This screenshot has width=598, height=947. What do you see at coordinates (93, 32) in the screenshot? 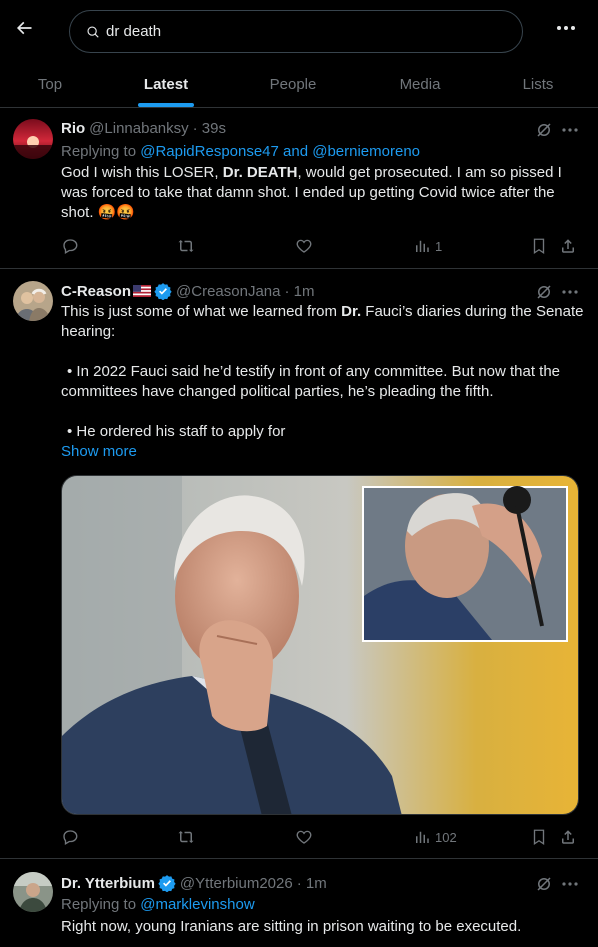
I see `search-icon` at bounding box center [93, 32].